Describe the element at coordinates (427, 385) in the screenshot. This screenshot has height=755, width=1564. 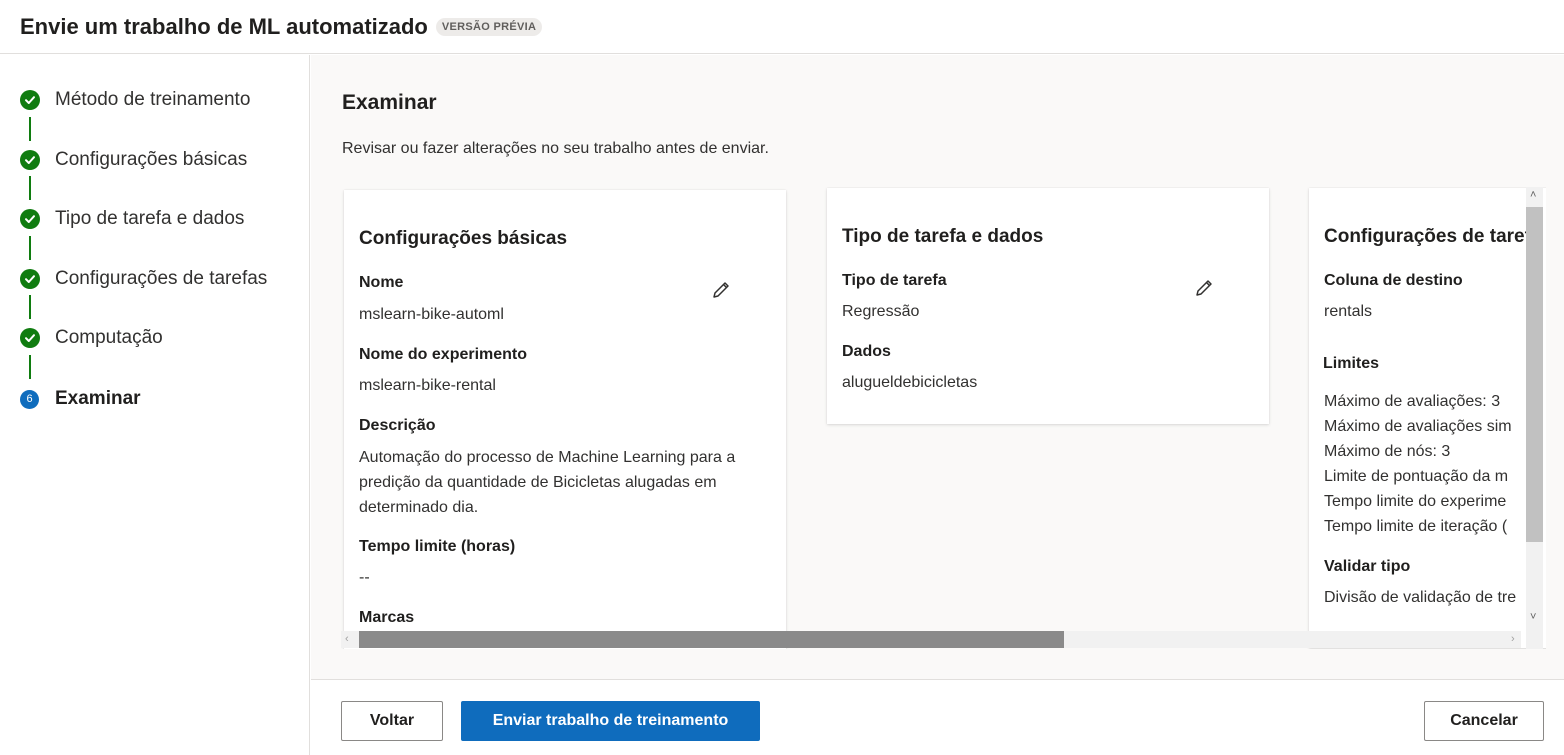
I see `experiment-value: mslearn-bike-rental` at that location.